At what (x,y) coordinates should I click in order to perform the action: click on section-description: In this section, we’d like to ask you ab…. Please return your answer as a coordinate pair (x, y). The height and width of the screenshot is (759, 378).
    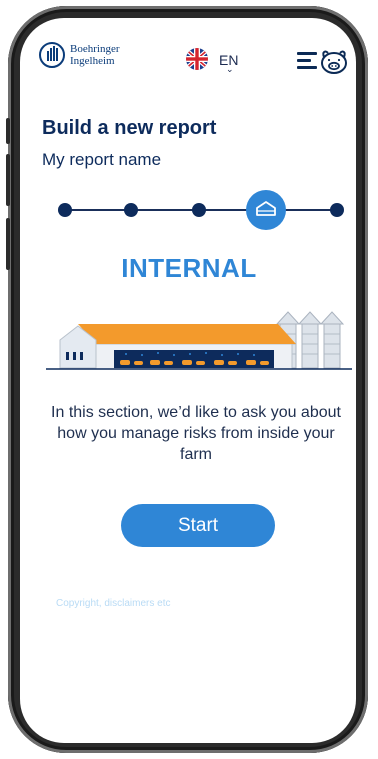
    Looking at the image, I should click on (196, 433).